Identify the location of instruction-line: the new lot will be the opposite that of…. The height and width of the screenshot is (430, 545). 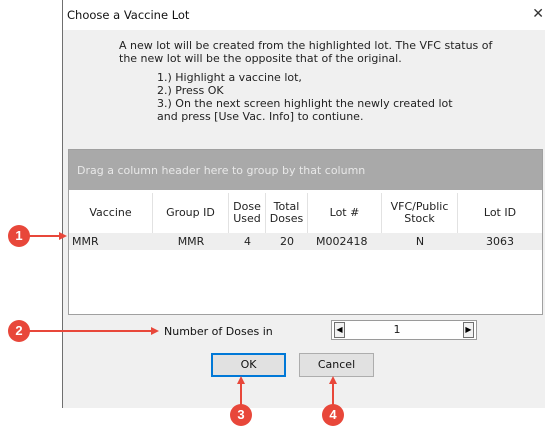
(260, 58).